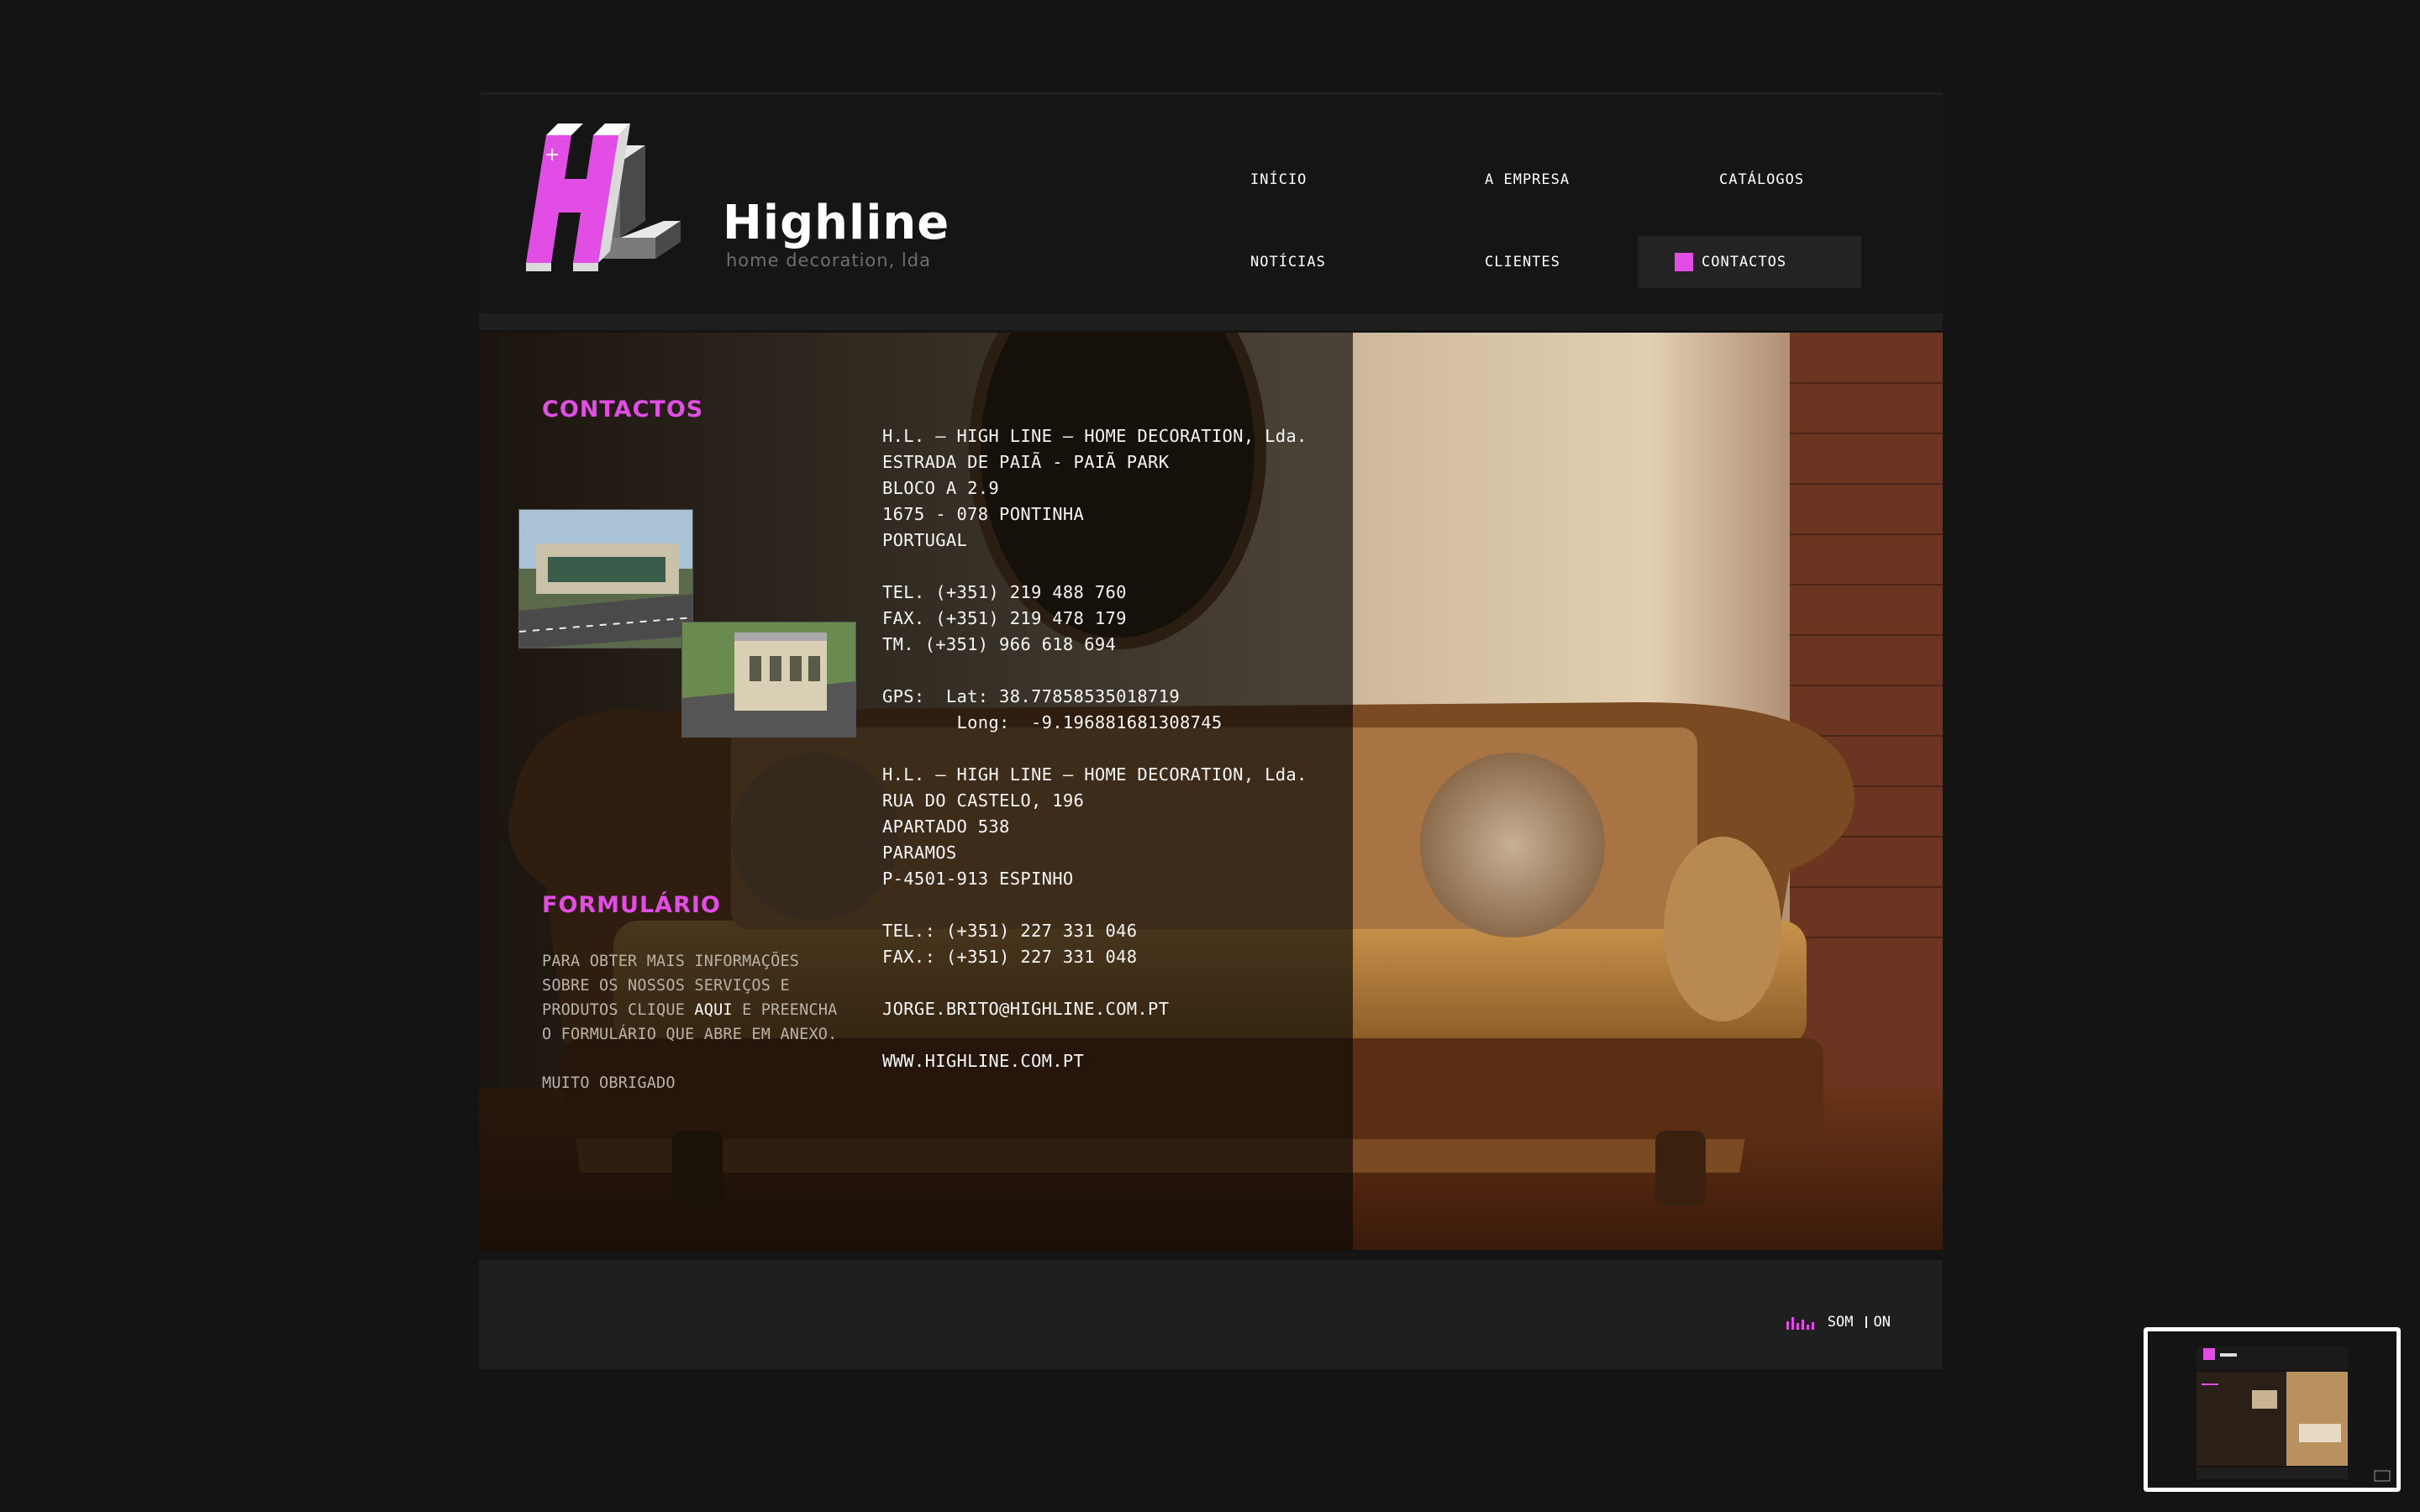  What do you see at coordinates (1031, 696) in the screenshot?
I see `gps-lat: GPS: Lat: 38.77858535018719` at bounding box center [1031, 696].